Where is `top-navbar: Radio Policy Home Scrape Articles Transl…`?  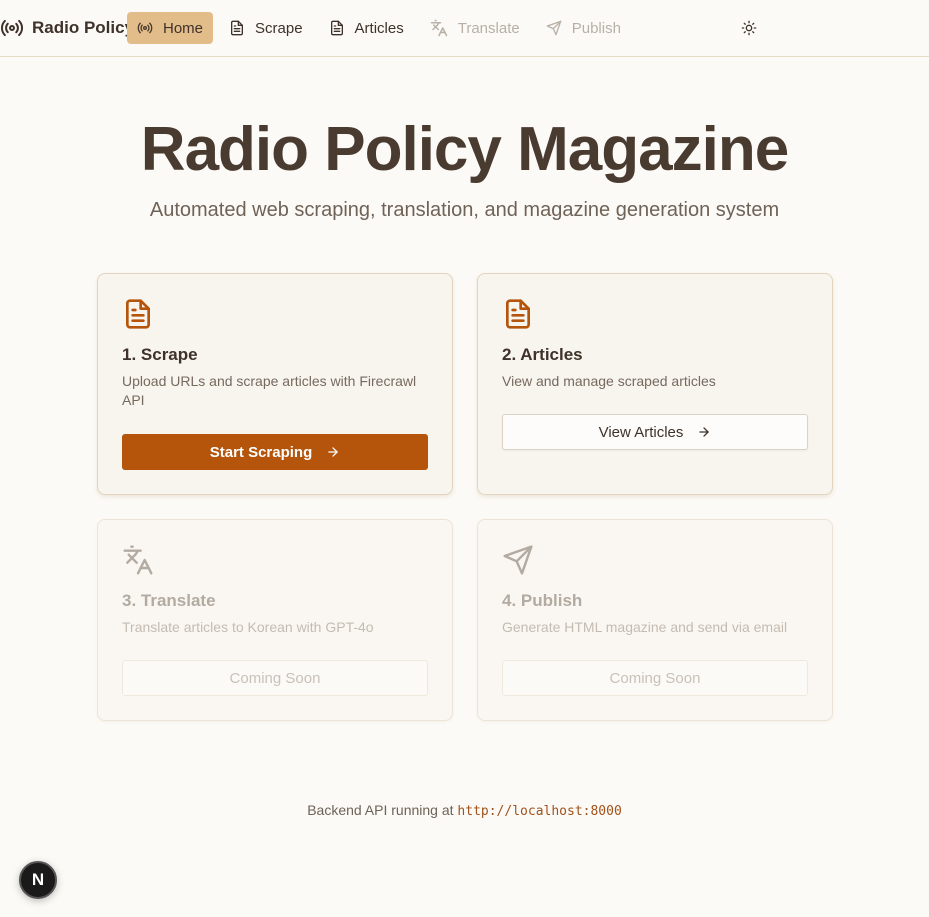 top-navbar: Radio Policy Home Scrape Articles Transl… is located at coordinates (464, 28).